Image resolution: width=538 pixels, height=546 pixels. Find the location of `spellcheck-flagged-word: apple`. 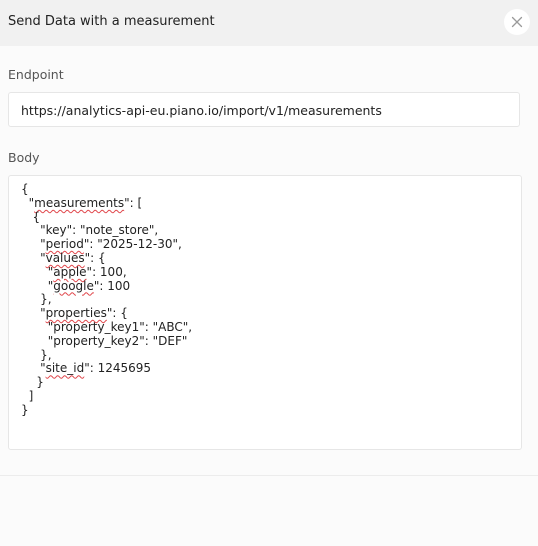

spellcheck-flagged-word: apple is located at coordinates (70, 271).